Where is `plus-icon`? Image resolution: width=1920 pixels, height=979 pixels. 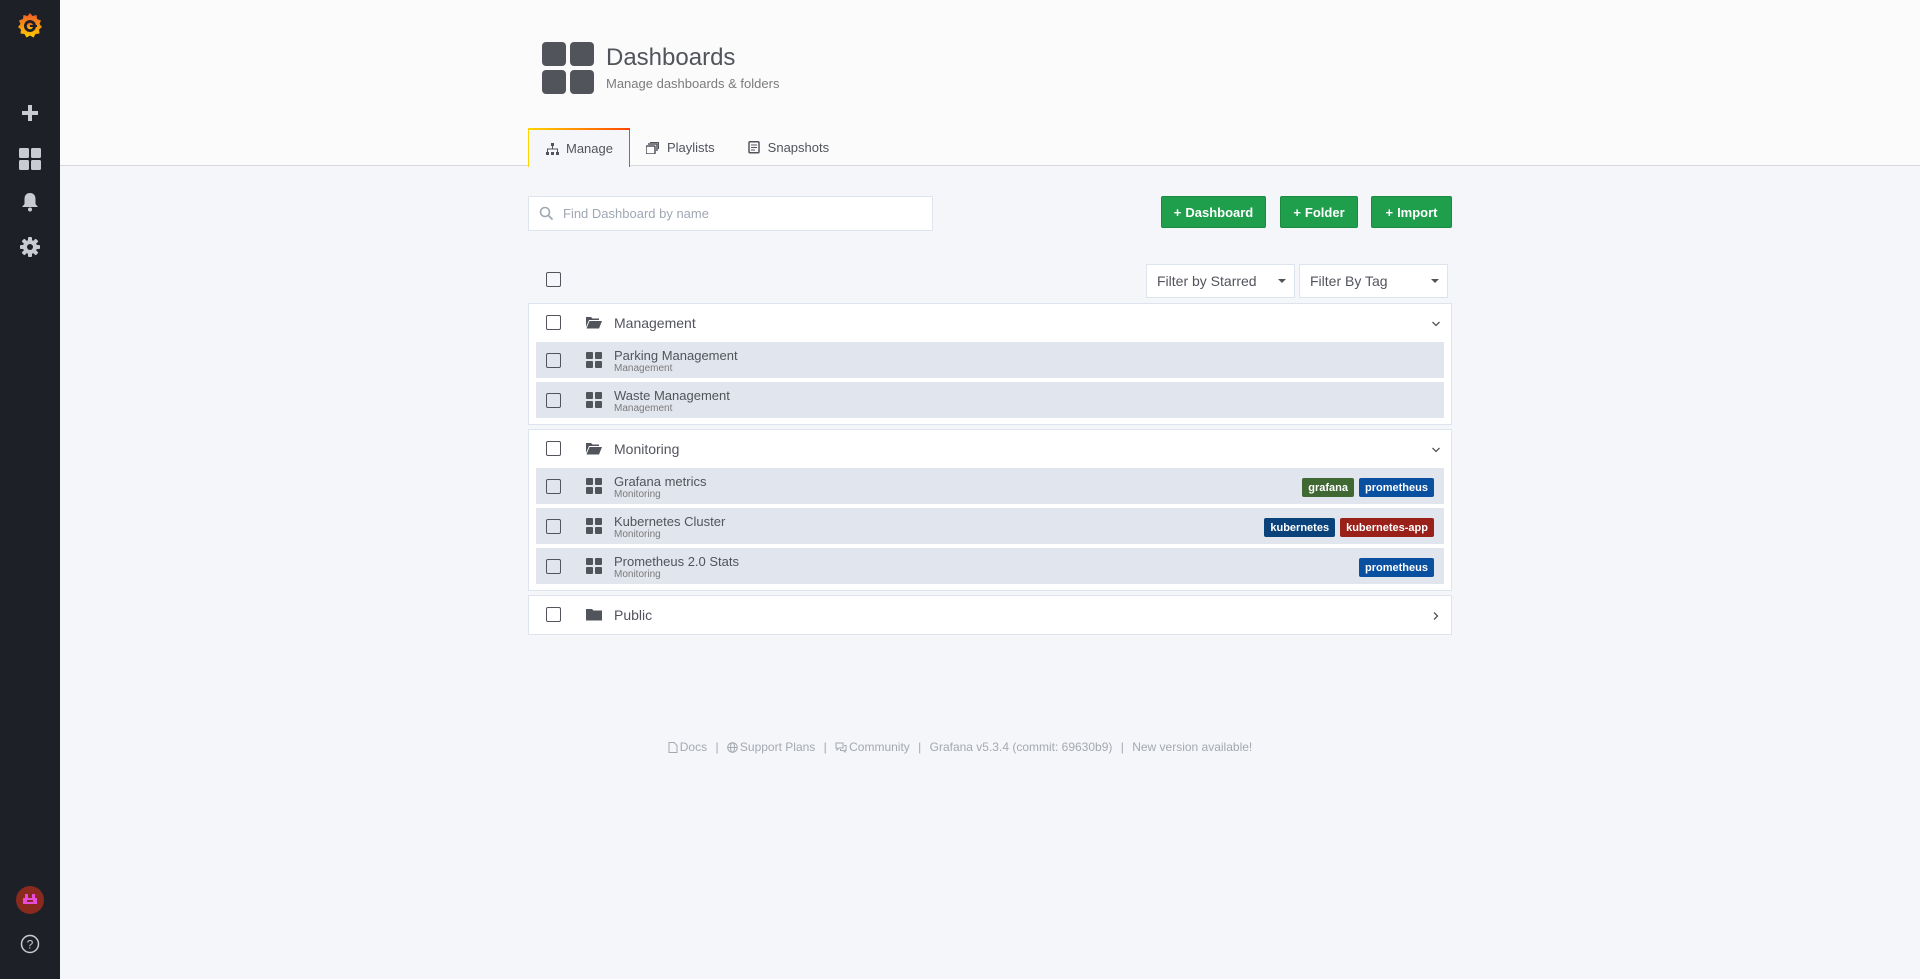
plus-icon is located at coordinates (30, 113).